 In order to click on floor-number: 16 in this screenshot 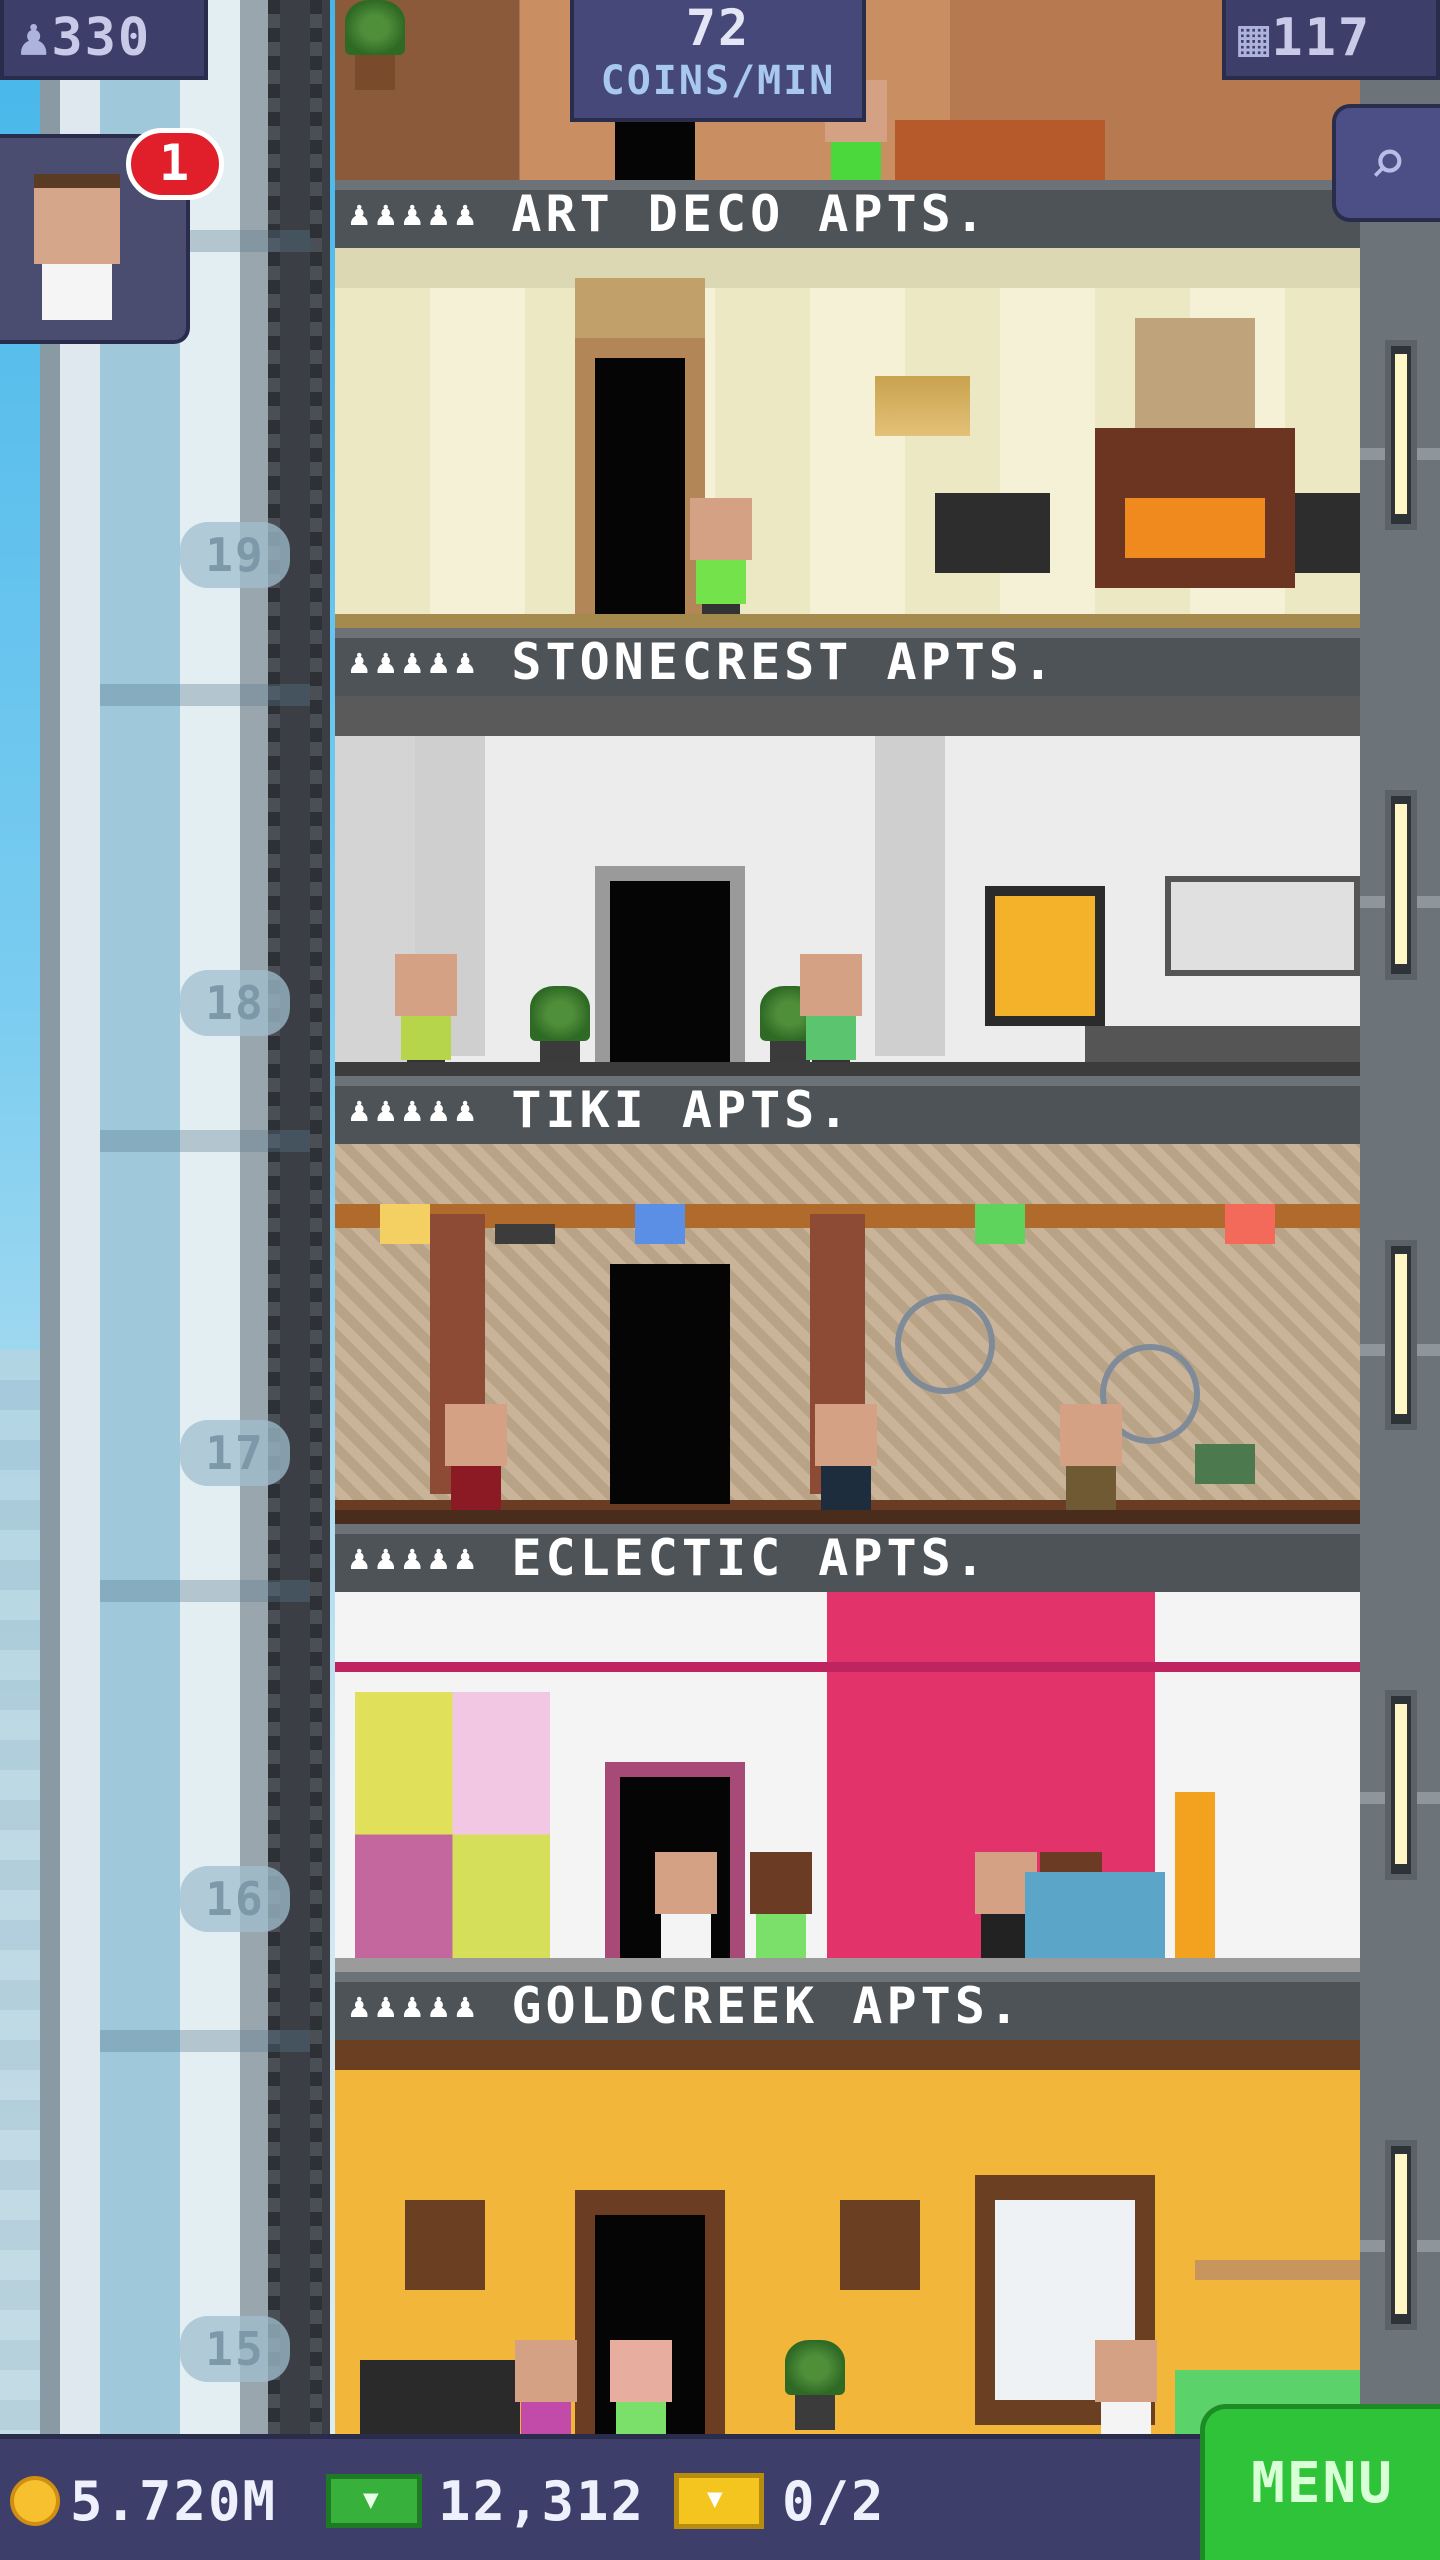, I will do `click(235, 1899)`.